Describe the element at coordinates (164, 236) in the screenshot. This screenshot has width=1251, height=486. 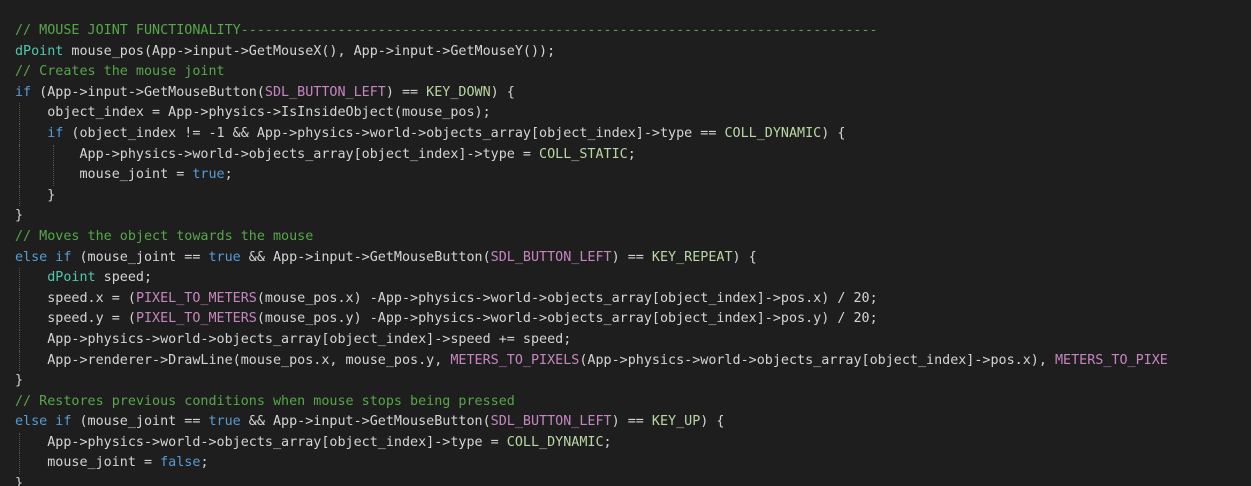
I see `code-token-comment: // Moves the object towards the mouse` at that location.